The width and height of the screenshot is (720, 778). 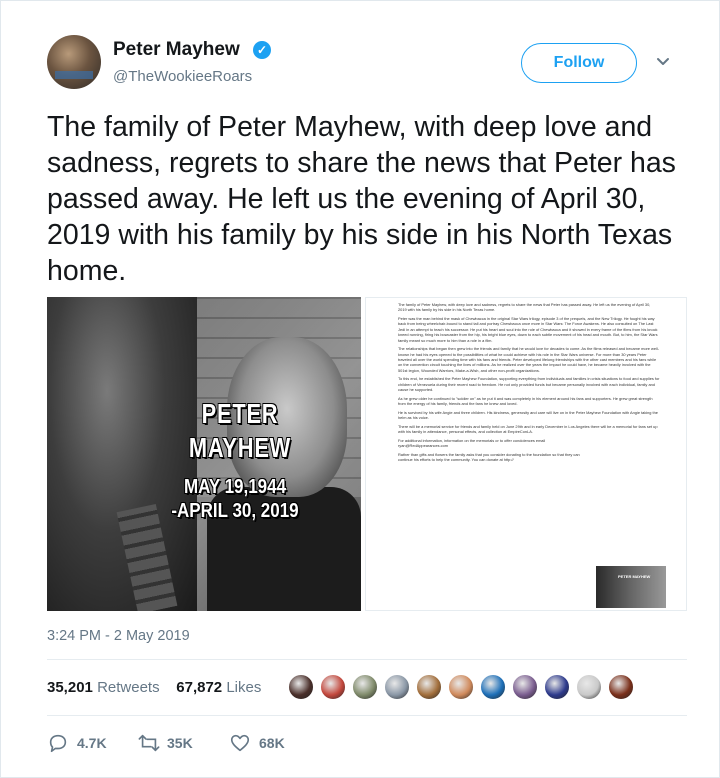 I want to click on photo-dates-line2: -APRIL 30, 2019, so click(x=235, y=511).